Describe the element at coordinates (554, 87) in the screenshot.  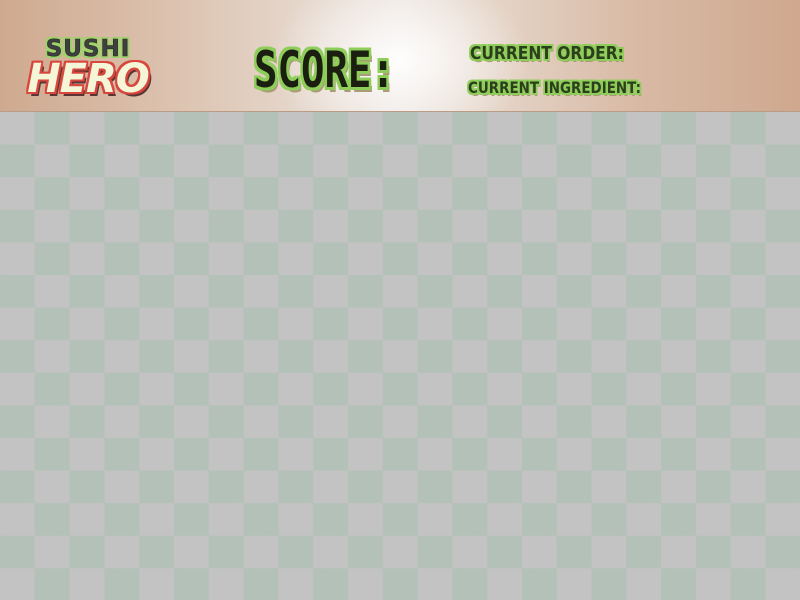
I see `current-ingredient-label: CURRENT INGREDIENT:` at that location.